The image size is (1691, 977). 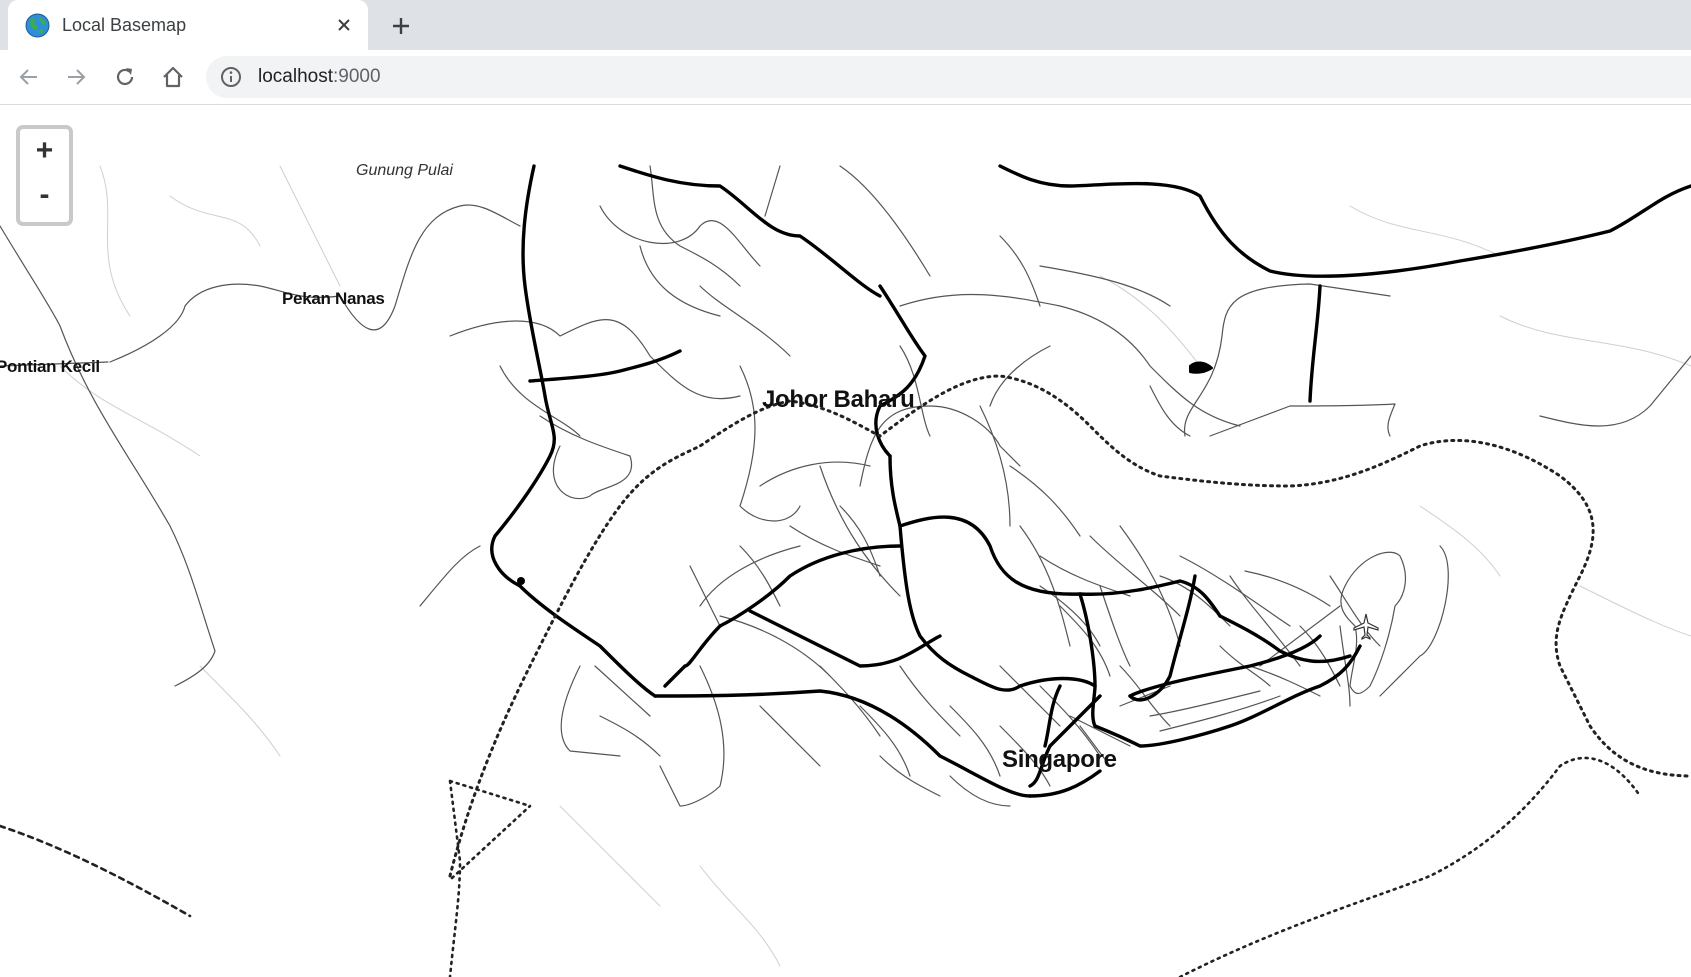 I want to click on arrow-left-icon, so click(x=28, y=77).